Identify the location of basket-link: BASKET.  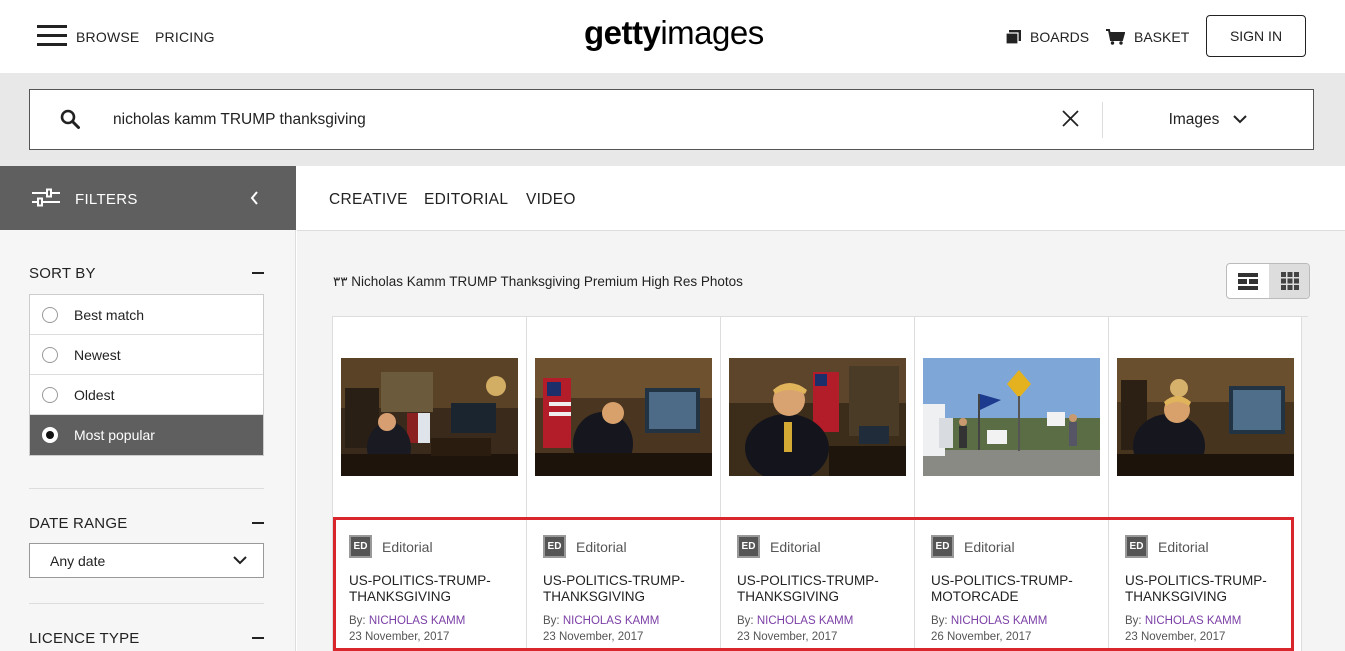
(1147, 37).